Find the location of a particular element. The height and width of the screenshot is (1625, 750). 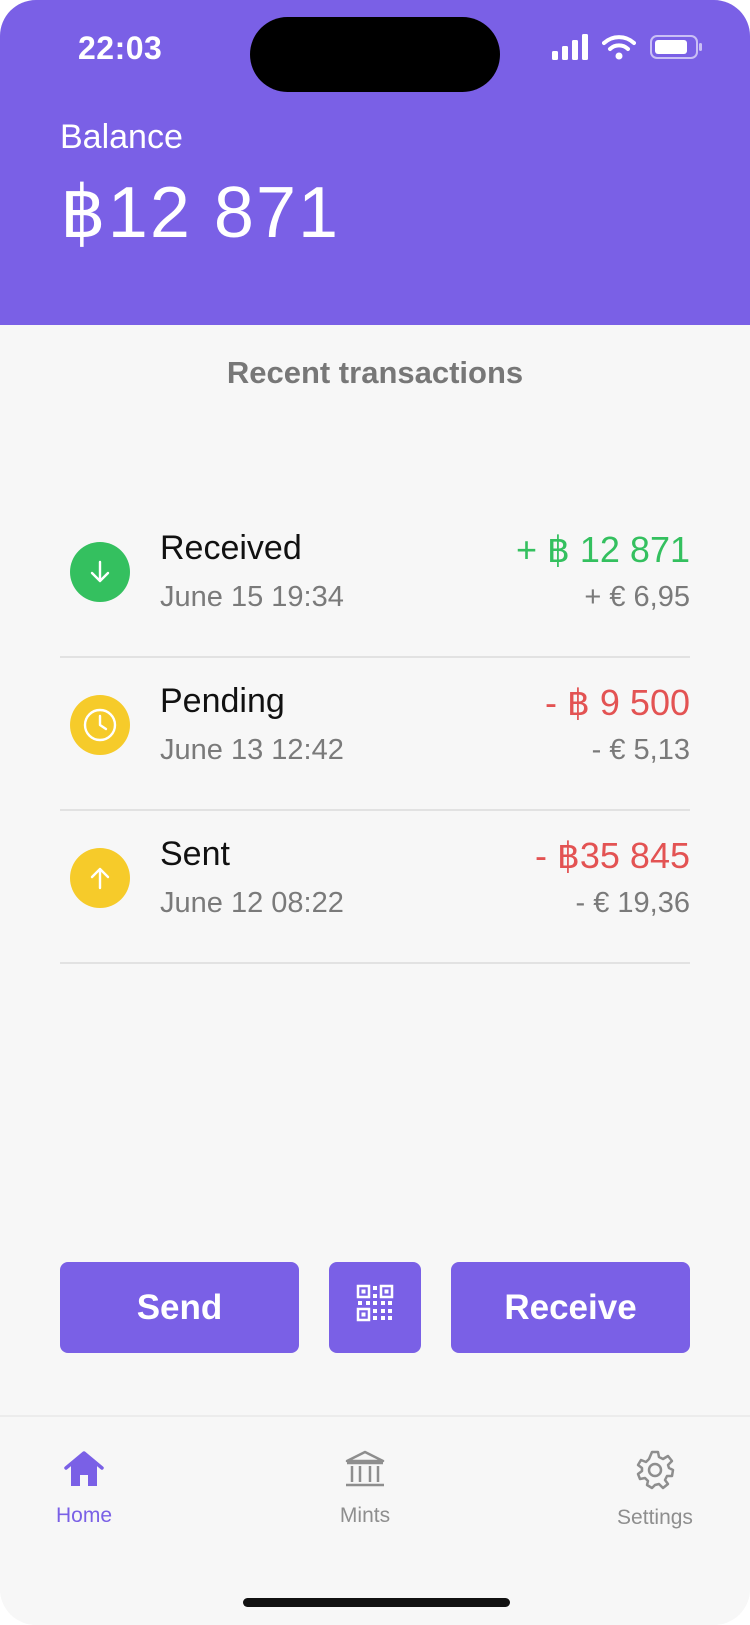

balance-value: ฿12 871 is located at coordinates (200, 213).